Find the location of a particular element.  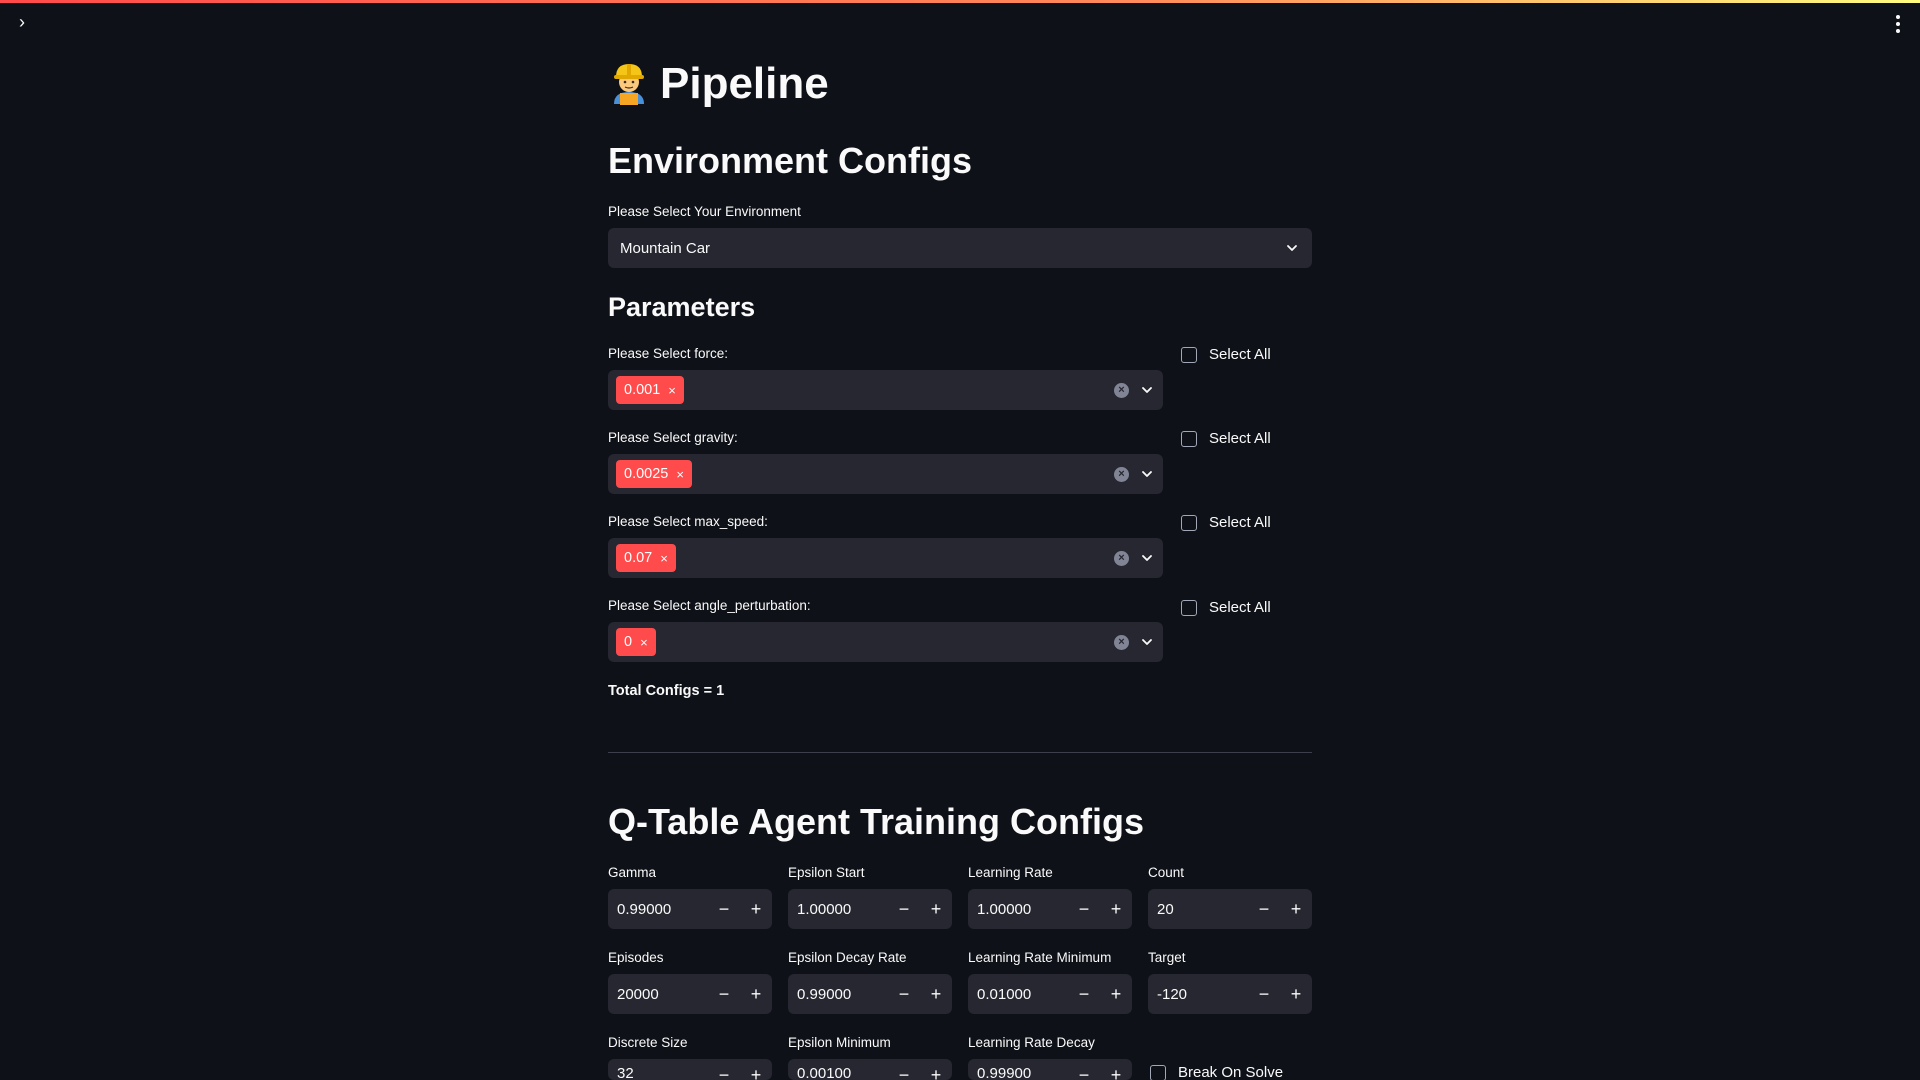

episodes-input: 20000 − + is located at coordinates (690, 994).